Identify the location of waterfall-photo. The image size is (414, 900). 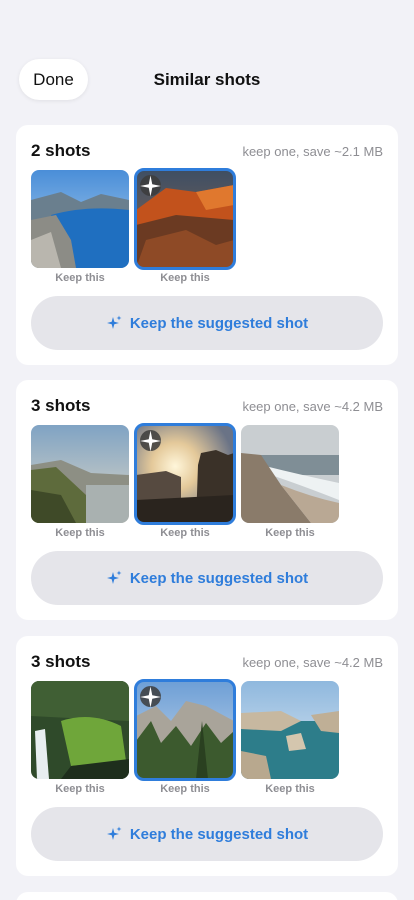
(80, 730).